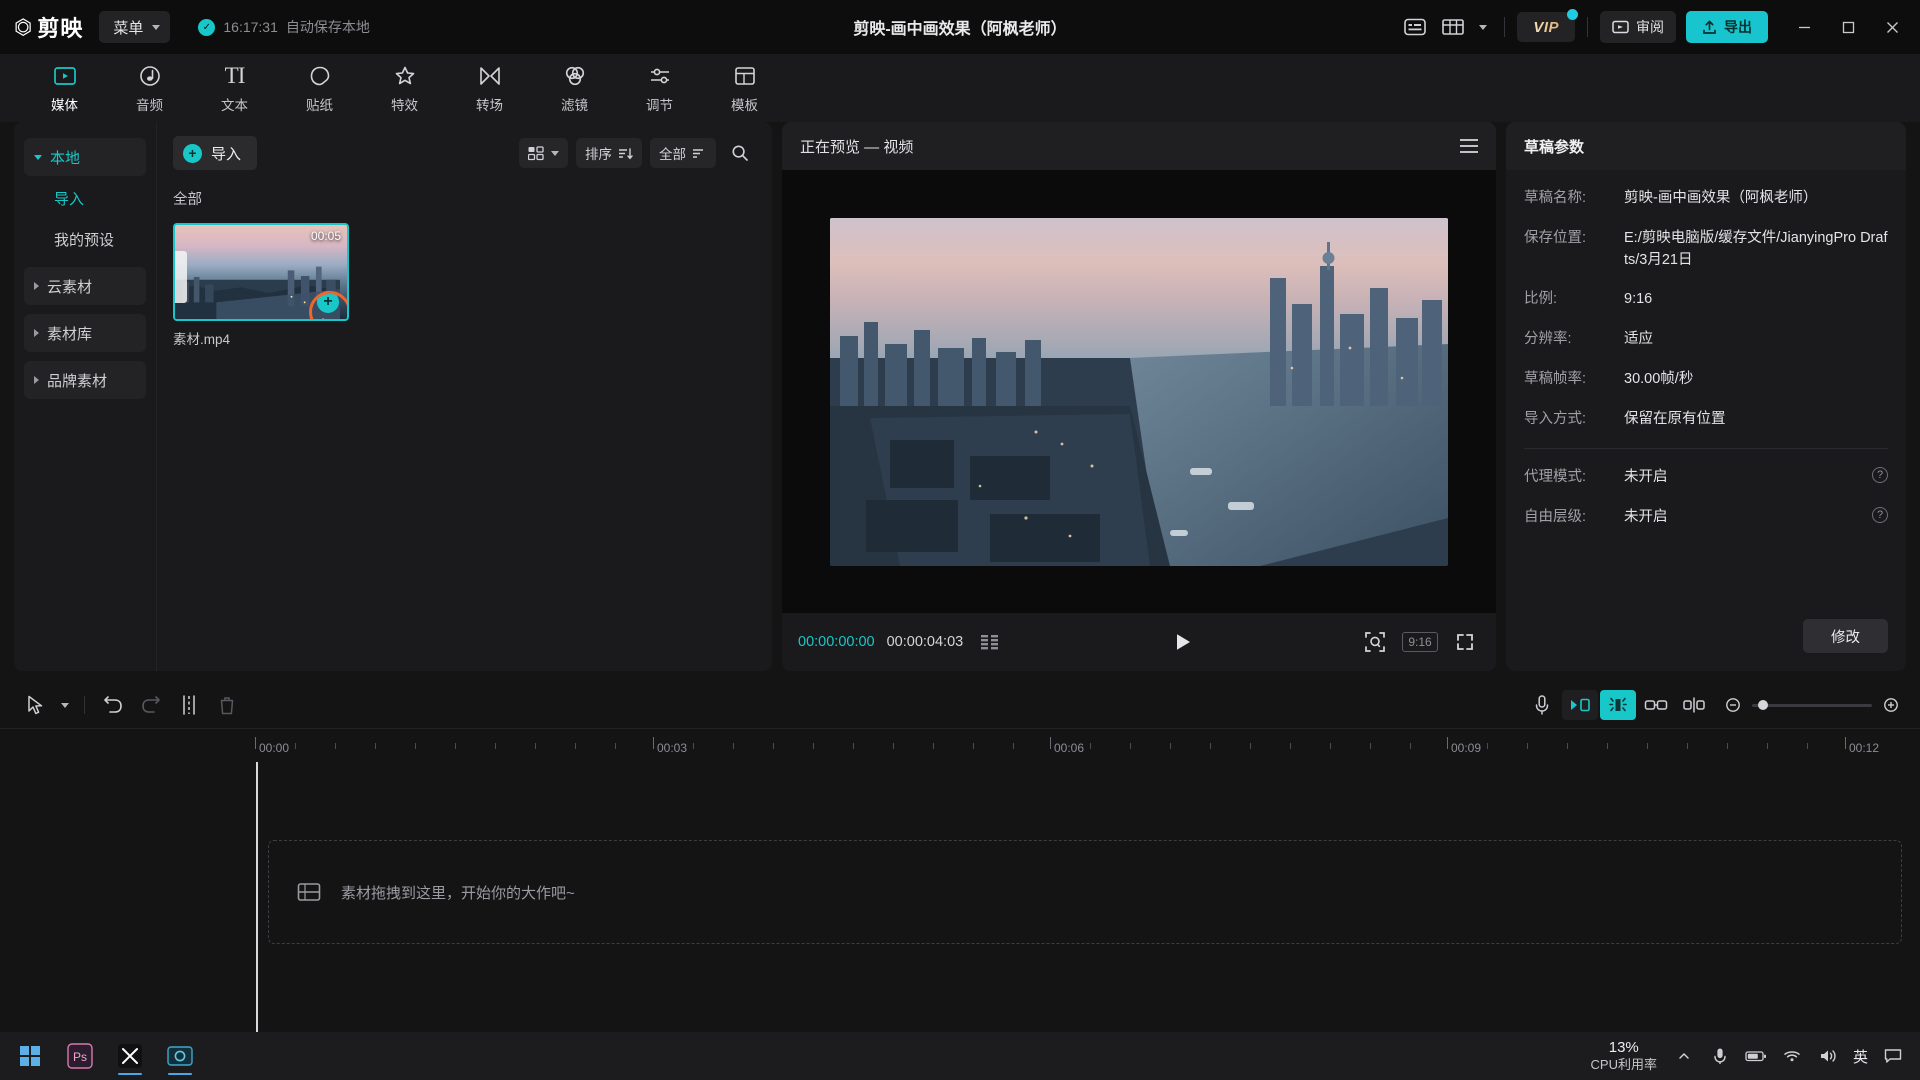 Image resolution: width=1920 pixels, height=1080 pixels. Describe the element at coordinates (1646, 477) in the screenshot. I see `draft-value-proxy: 未开启` at that location.